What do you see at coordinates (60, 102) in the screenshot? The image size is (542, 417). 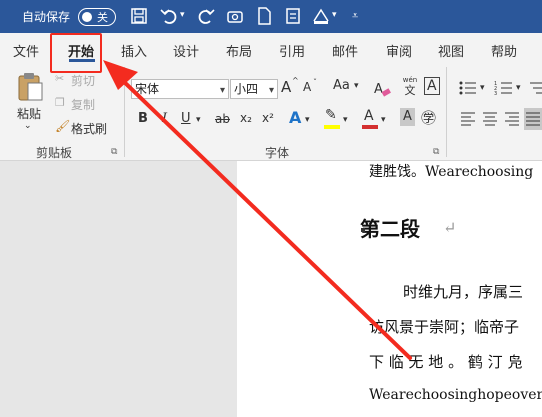 I see `copy-icon: ❐` at bounding box center [60, 102].